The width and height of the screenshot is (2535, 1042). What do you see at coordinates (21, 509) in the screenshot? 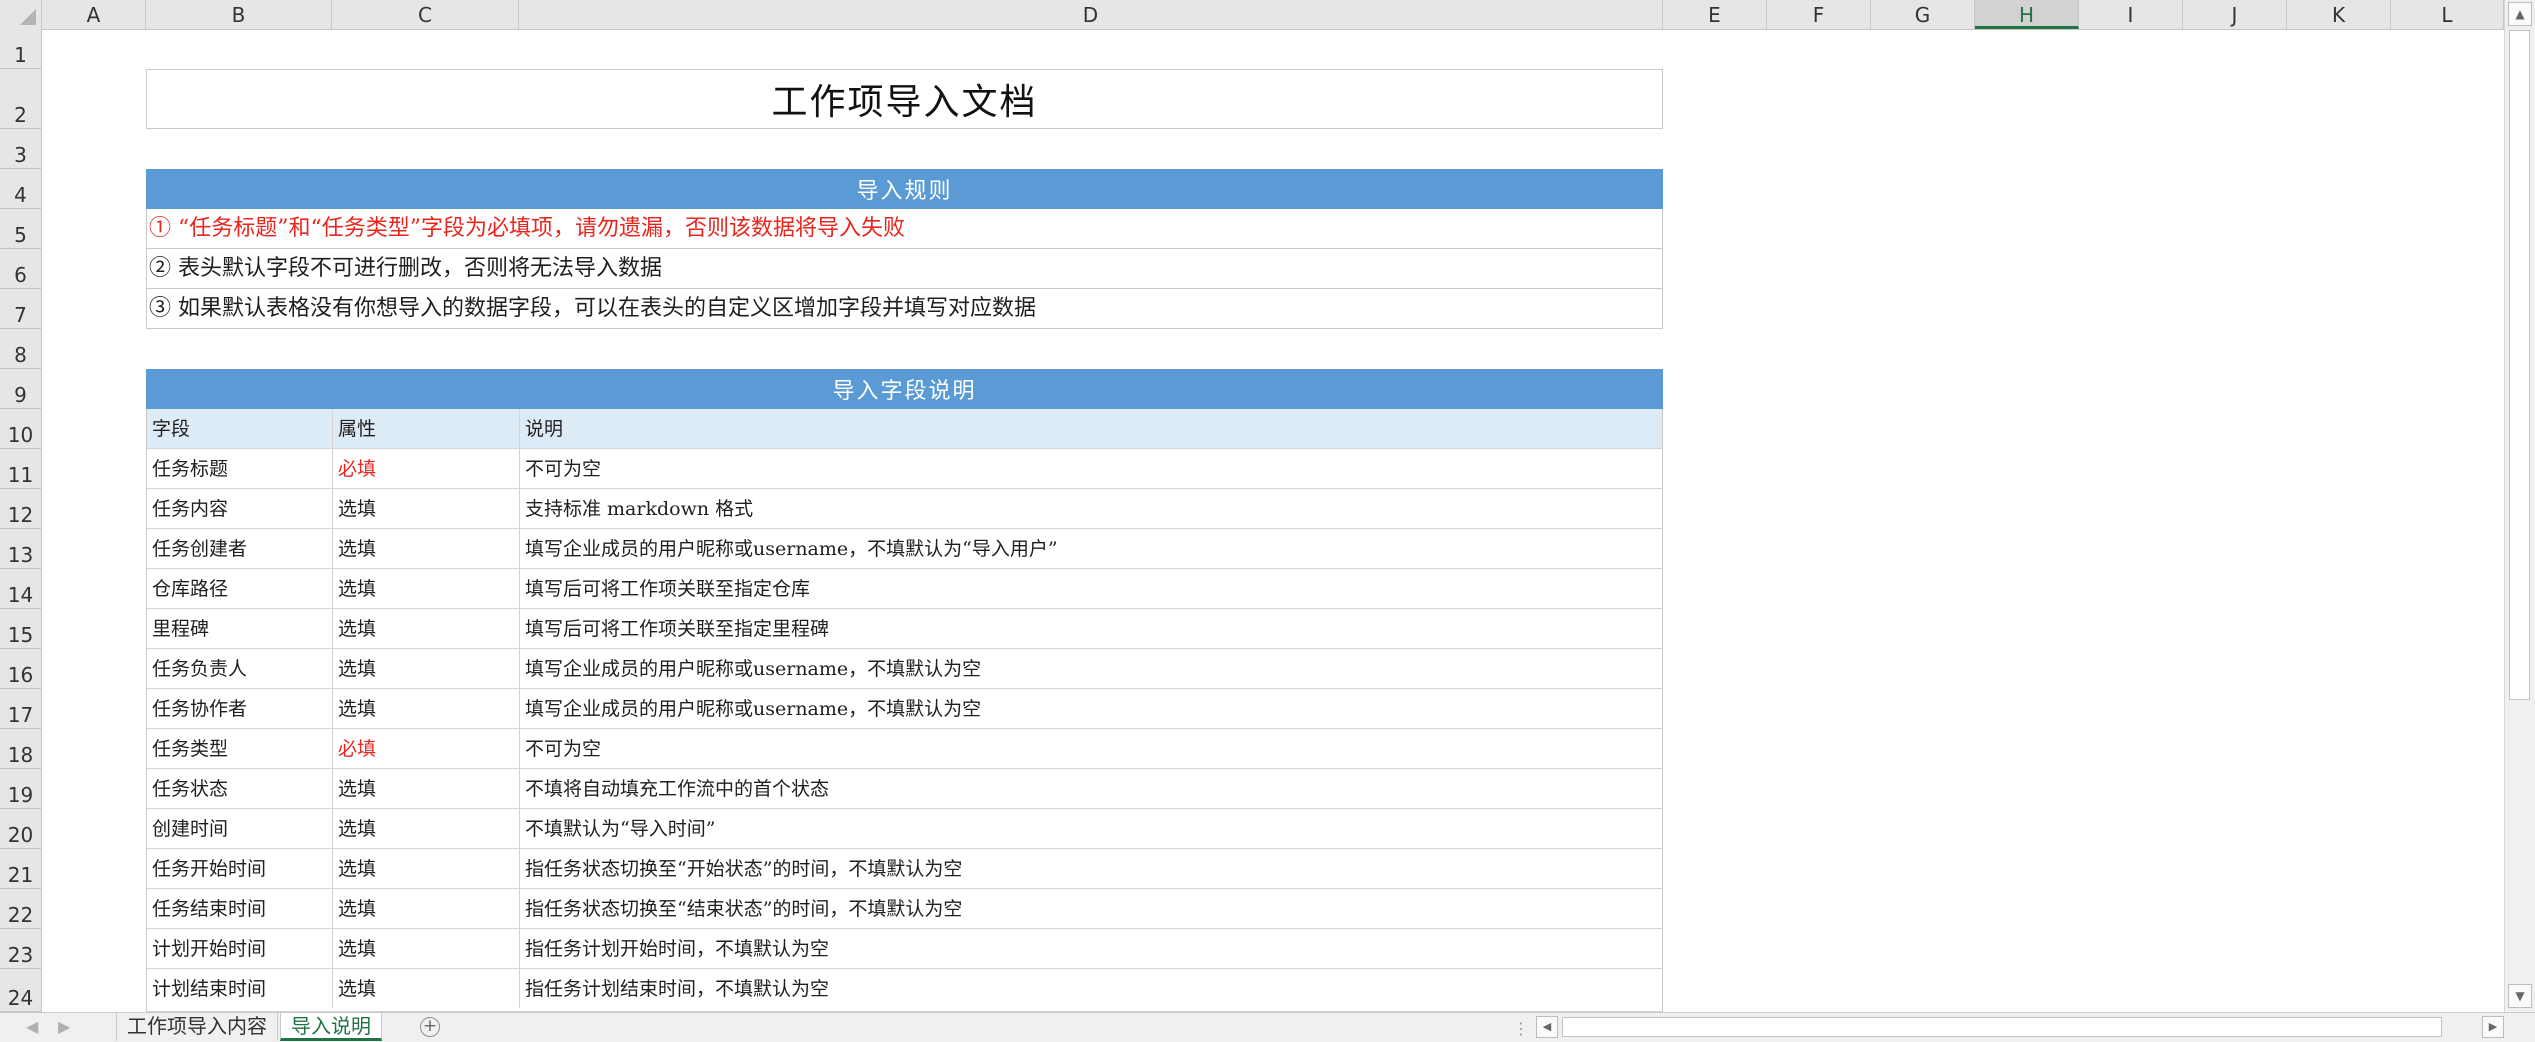
I see `row-header-12: 12` at bounding box center [21, 509].